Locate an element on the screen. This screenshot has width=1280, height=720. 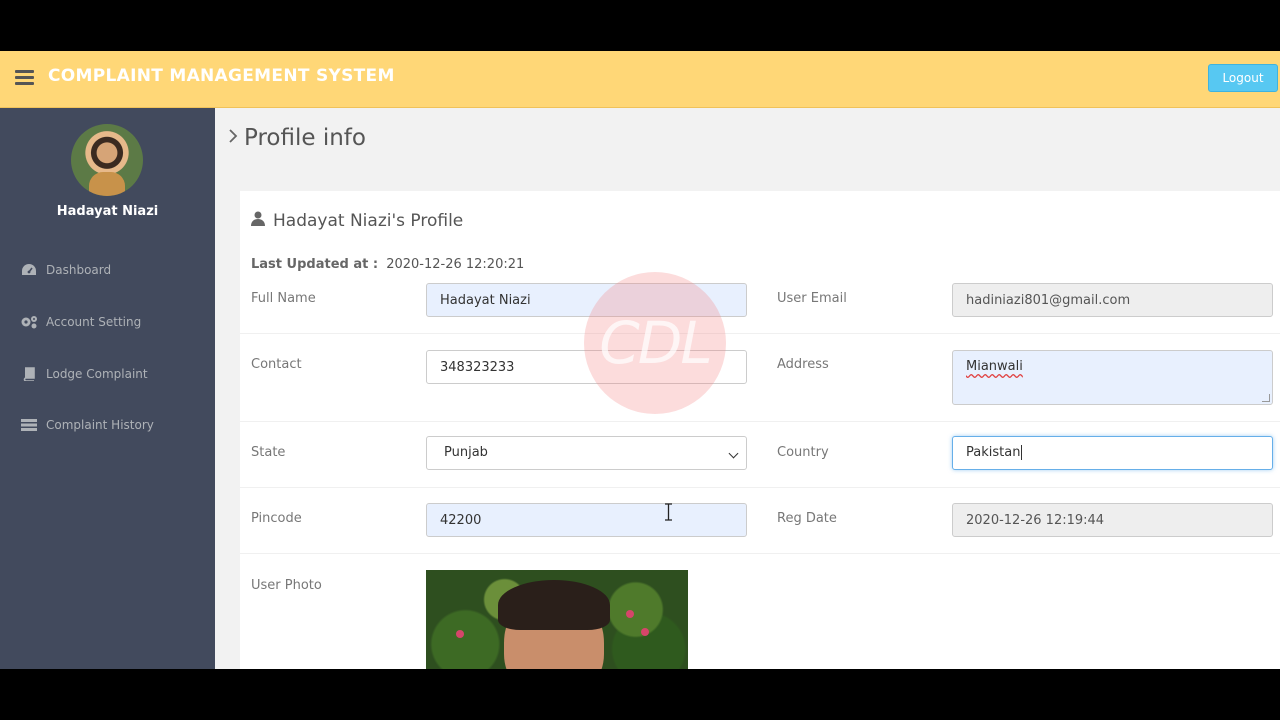
sidebar-item-complaint-history: Complaint History is located at coordinates (87, 425).